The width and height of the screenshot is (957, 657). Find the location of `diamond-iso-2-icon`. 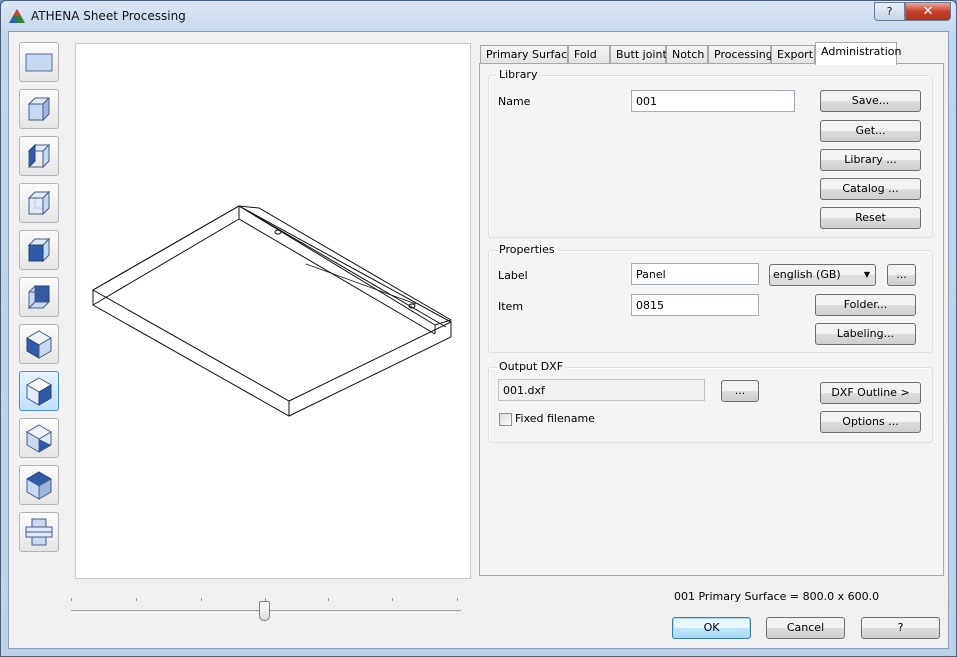

diamond-iso-2-icon is located at coordinates (39, 391).